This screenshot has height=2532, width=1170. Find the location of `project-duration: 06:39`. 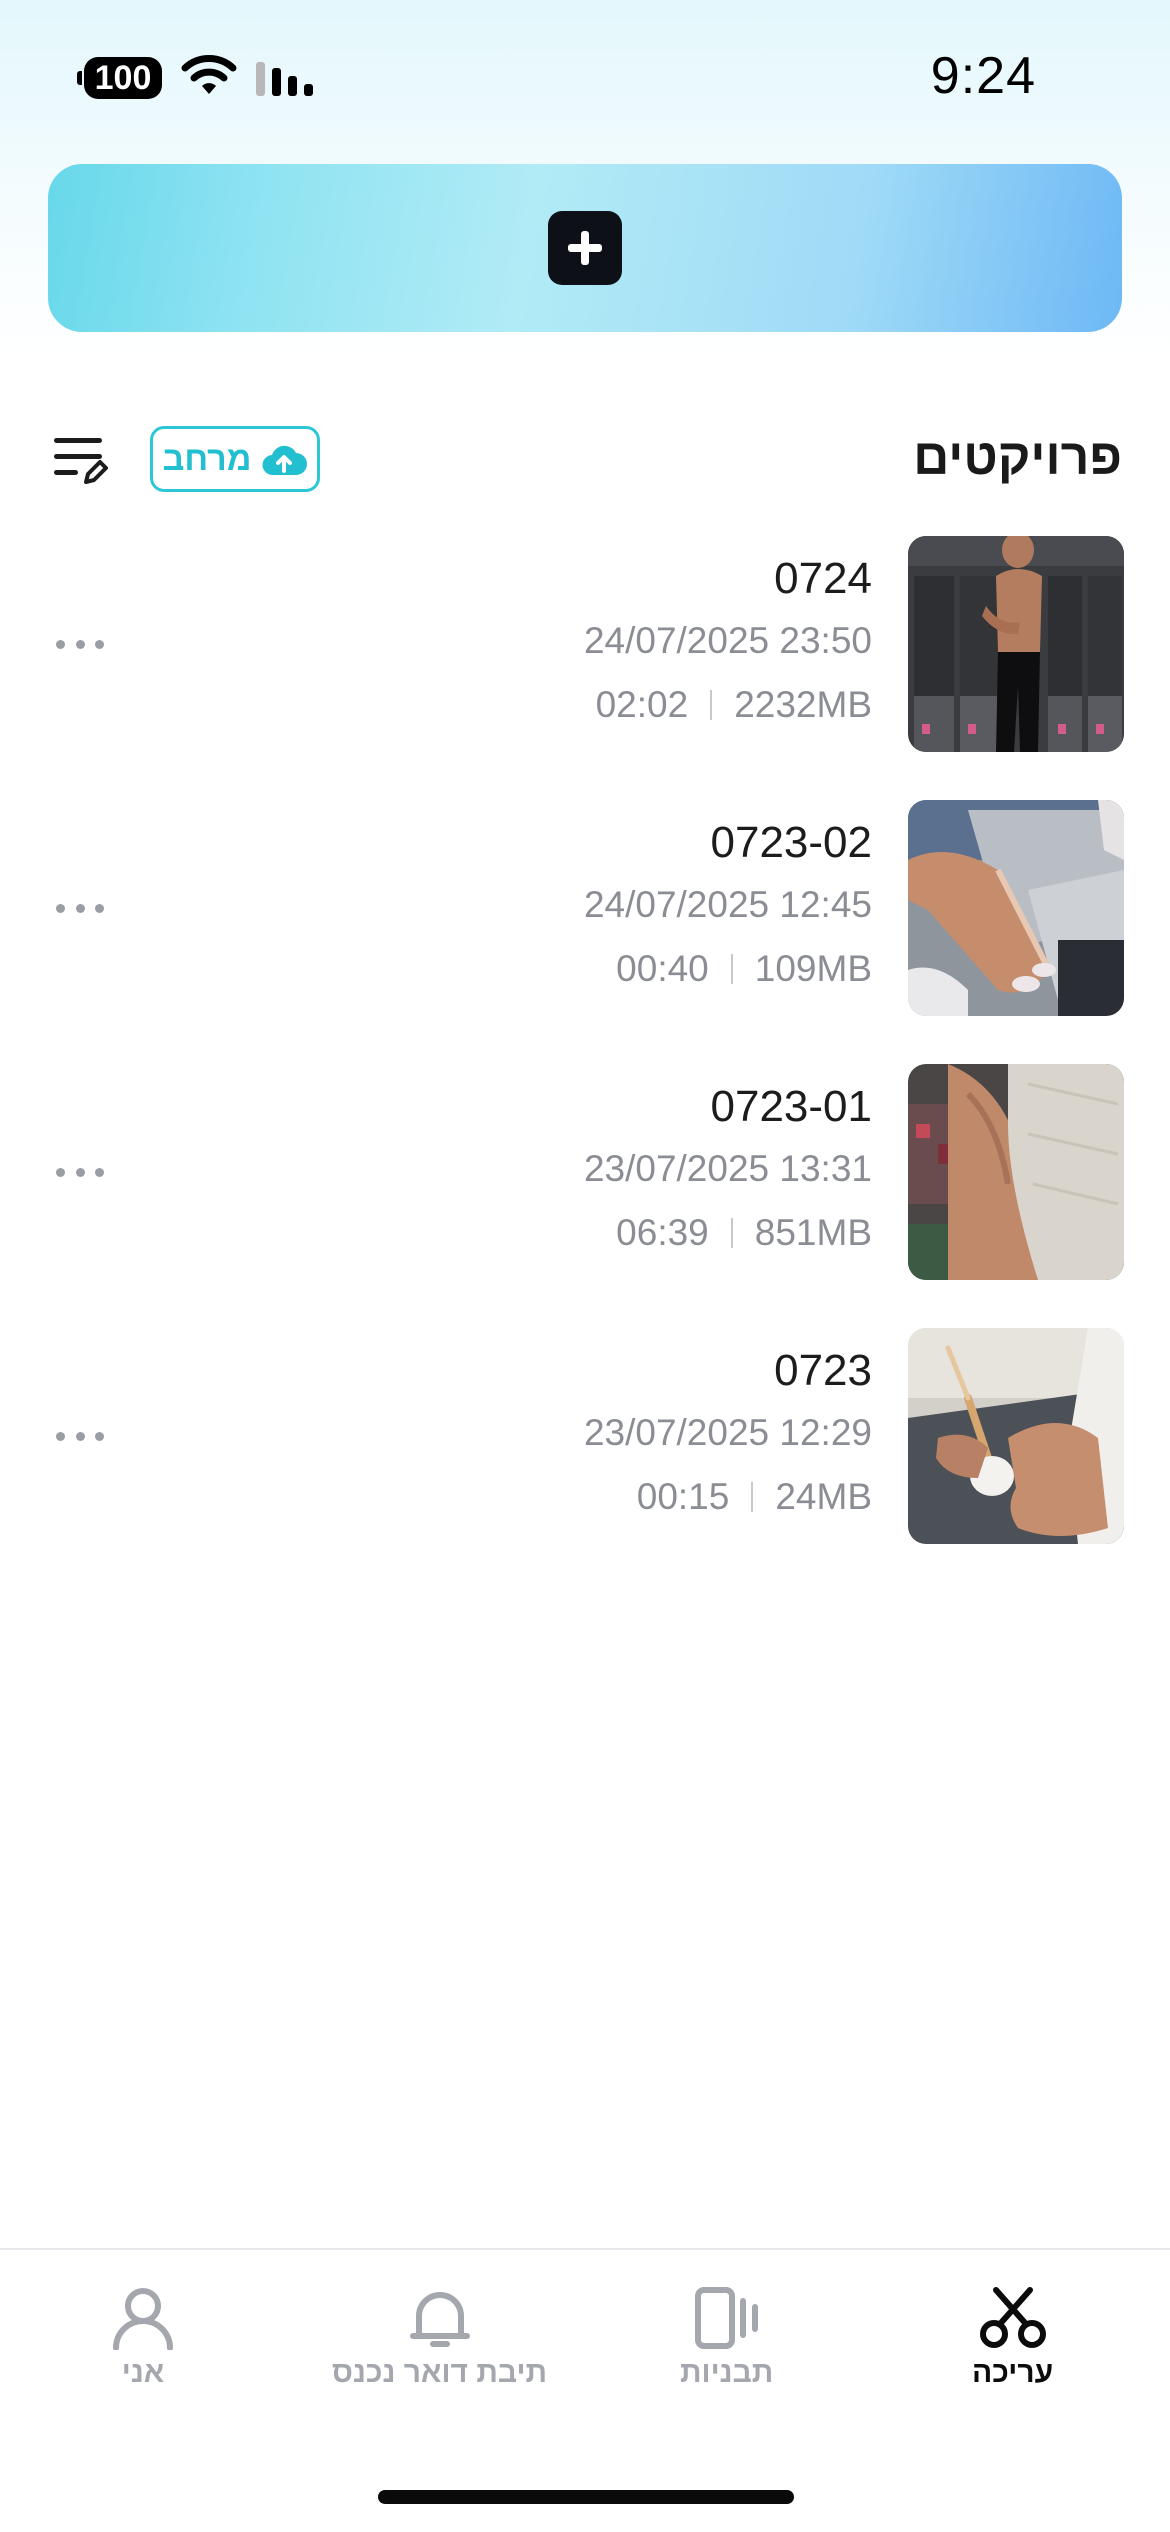

project-duration: 06:39 is located at coordinates (662, 1232).